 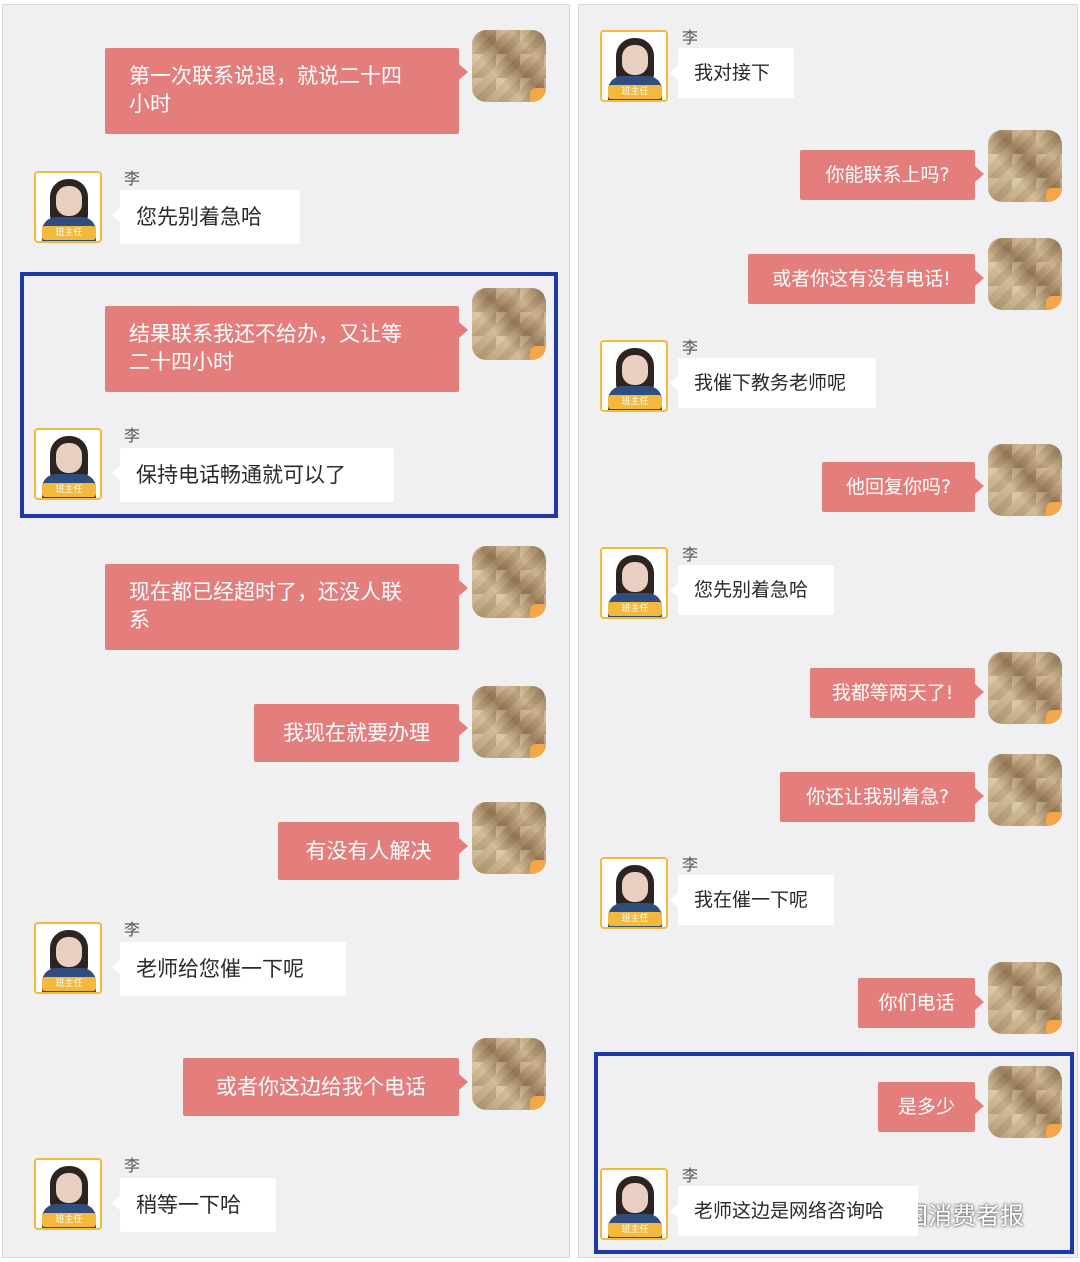 I want to click on message-text: 你们电话, so click(x=916, y=1003).